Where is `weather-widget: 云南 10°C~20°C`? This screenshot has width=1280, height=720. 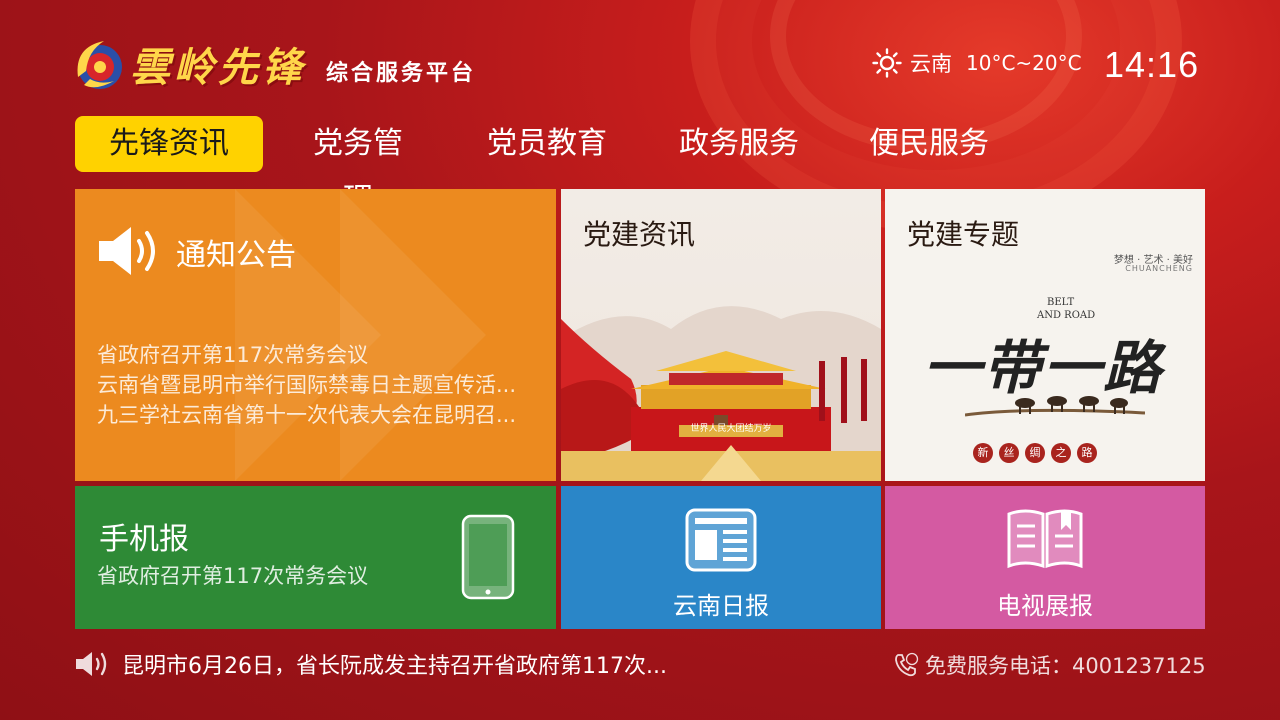
weather-widget: 云南 10°C~20°C is located at coordinates (977, 63).